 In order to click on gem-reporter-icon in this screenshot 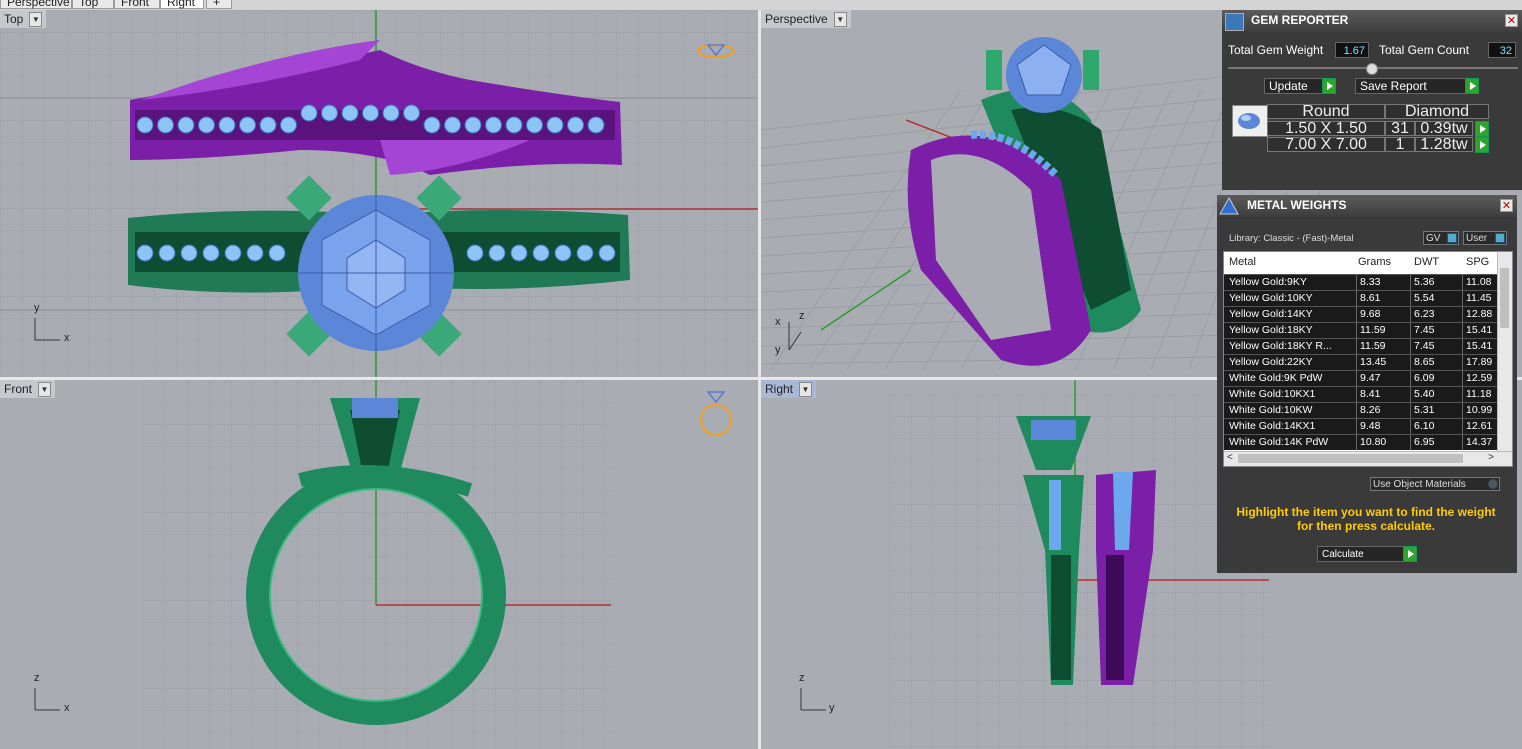, I will do `click(1234, 22)`.